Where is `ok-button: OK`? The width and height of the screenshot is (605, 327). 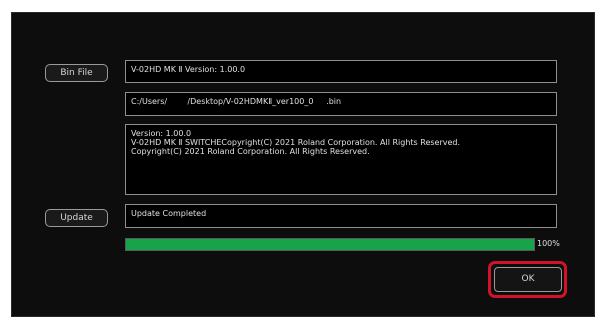 ok-button: OK is located at coordinates (528, 279).